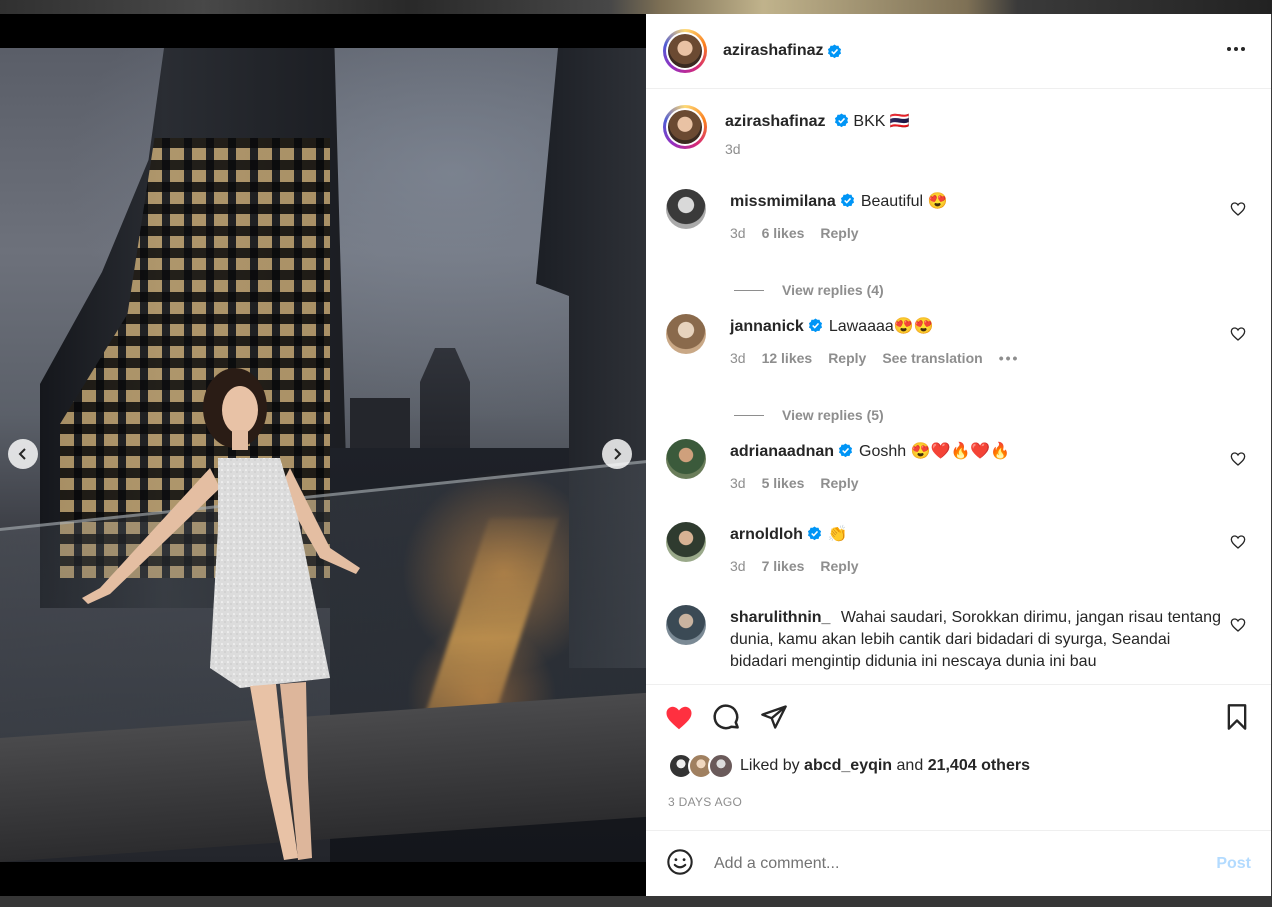 The width and height of the screenshot is (1272, 907). I want to click on post-header: azirashafinaz, so click(958, 51).